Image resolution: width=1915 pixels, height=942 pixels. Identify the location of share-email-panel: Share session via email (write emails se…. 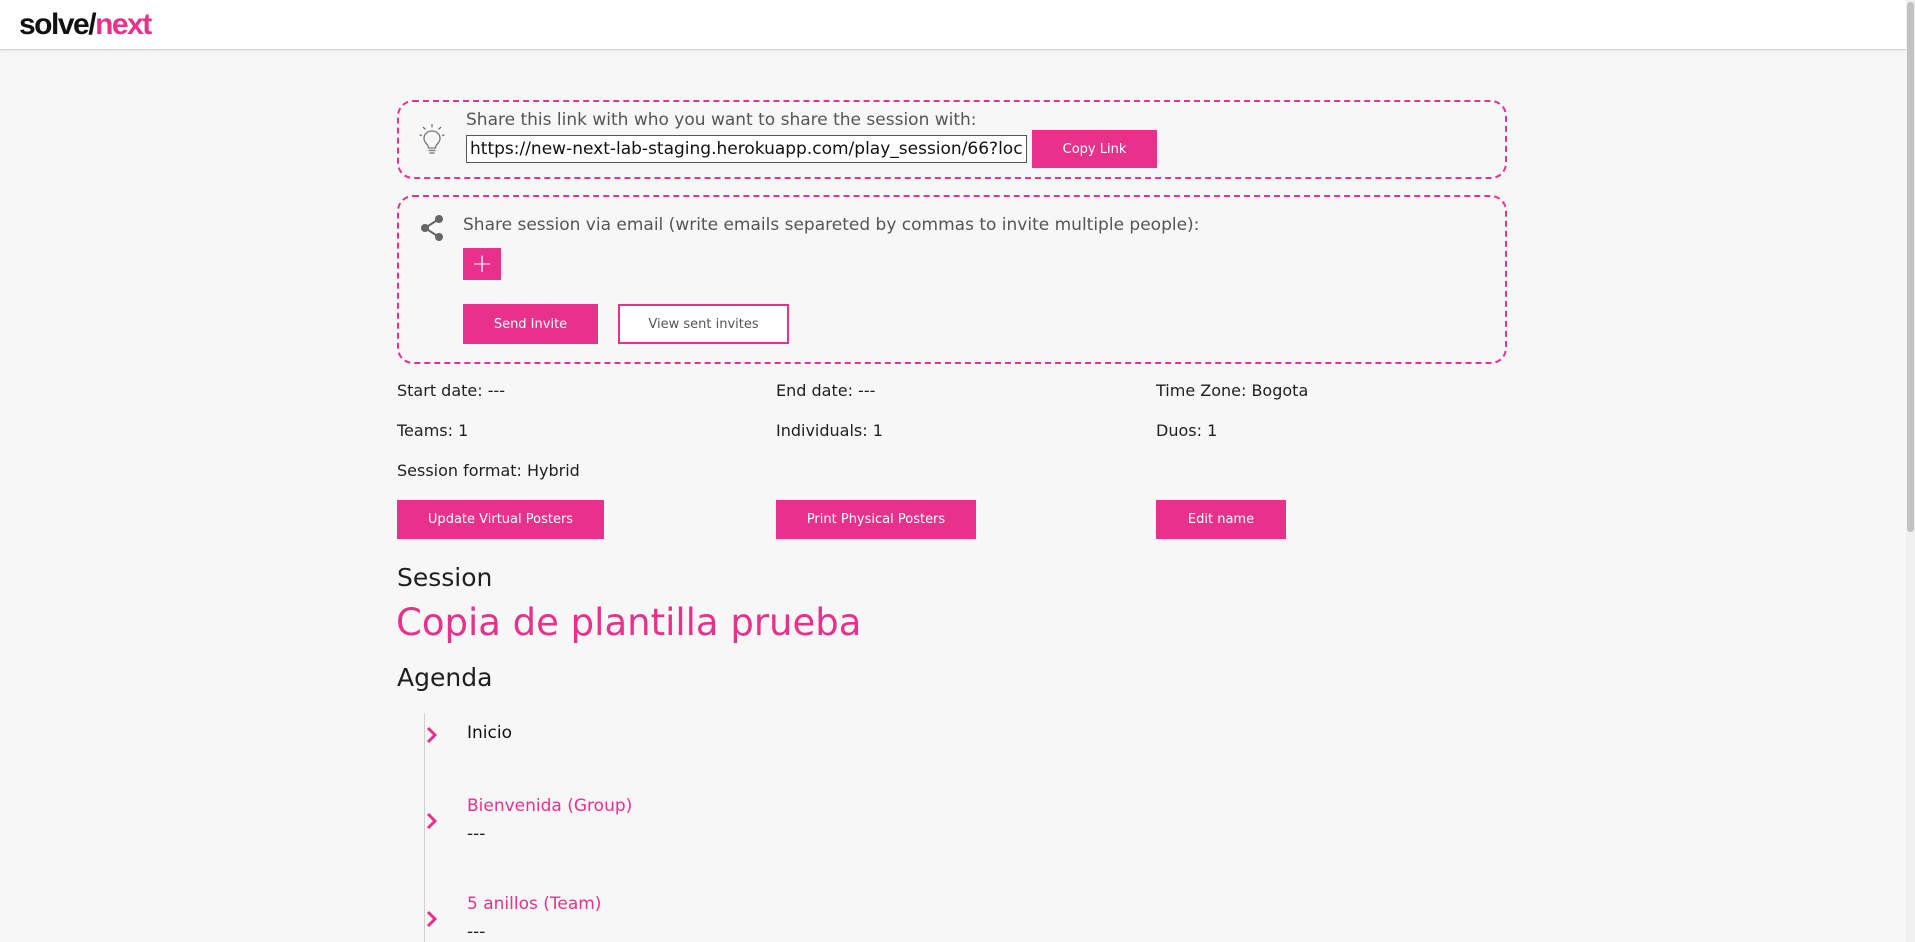
(952, 279).